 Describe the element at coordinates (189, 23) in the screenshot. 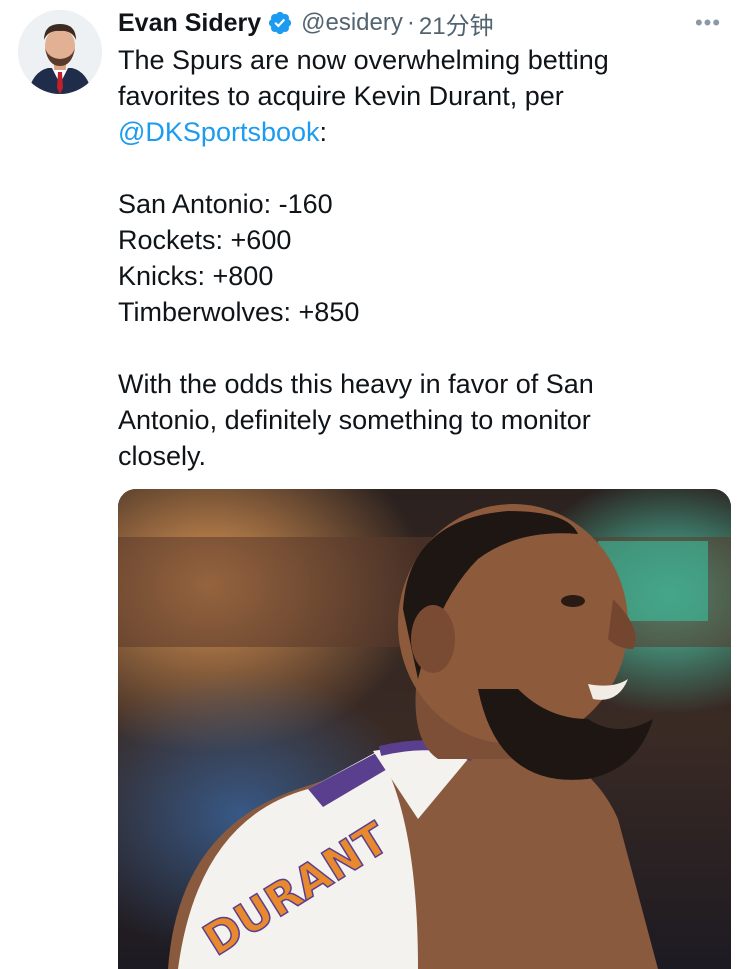

I see `author-name: Evan Sidery` at that location.